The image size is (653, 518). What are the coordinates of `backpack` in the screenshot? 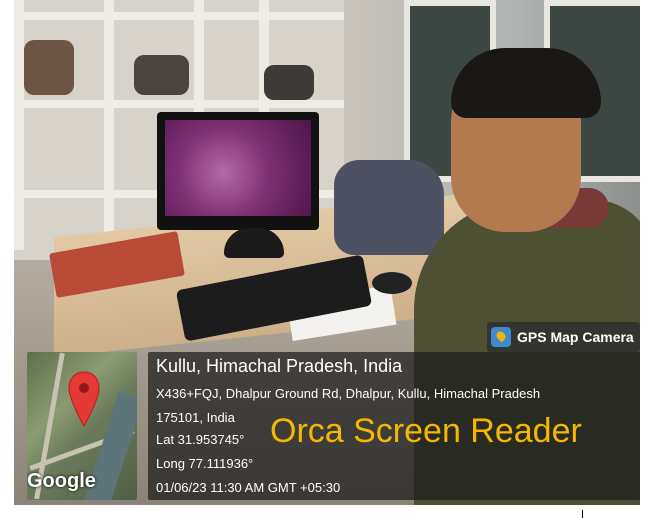 It's located at (389, 207).